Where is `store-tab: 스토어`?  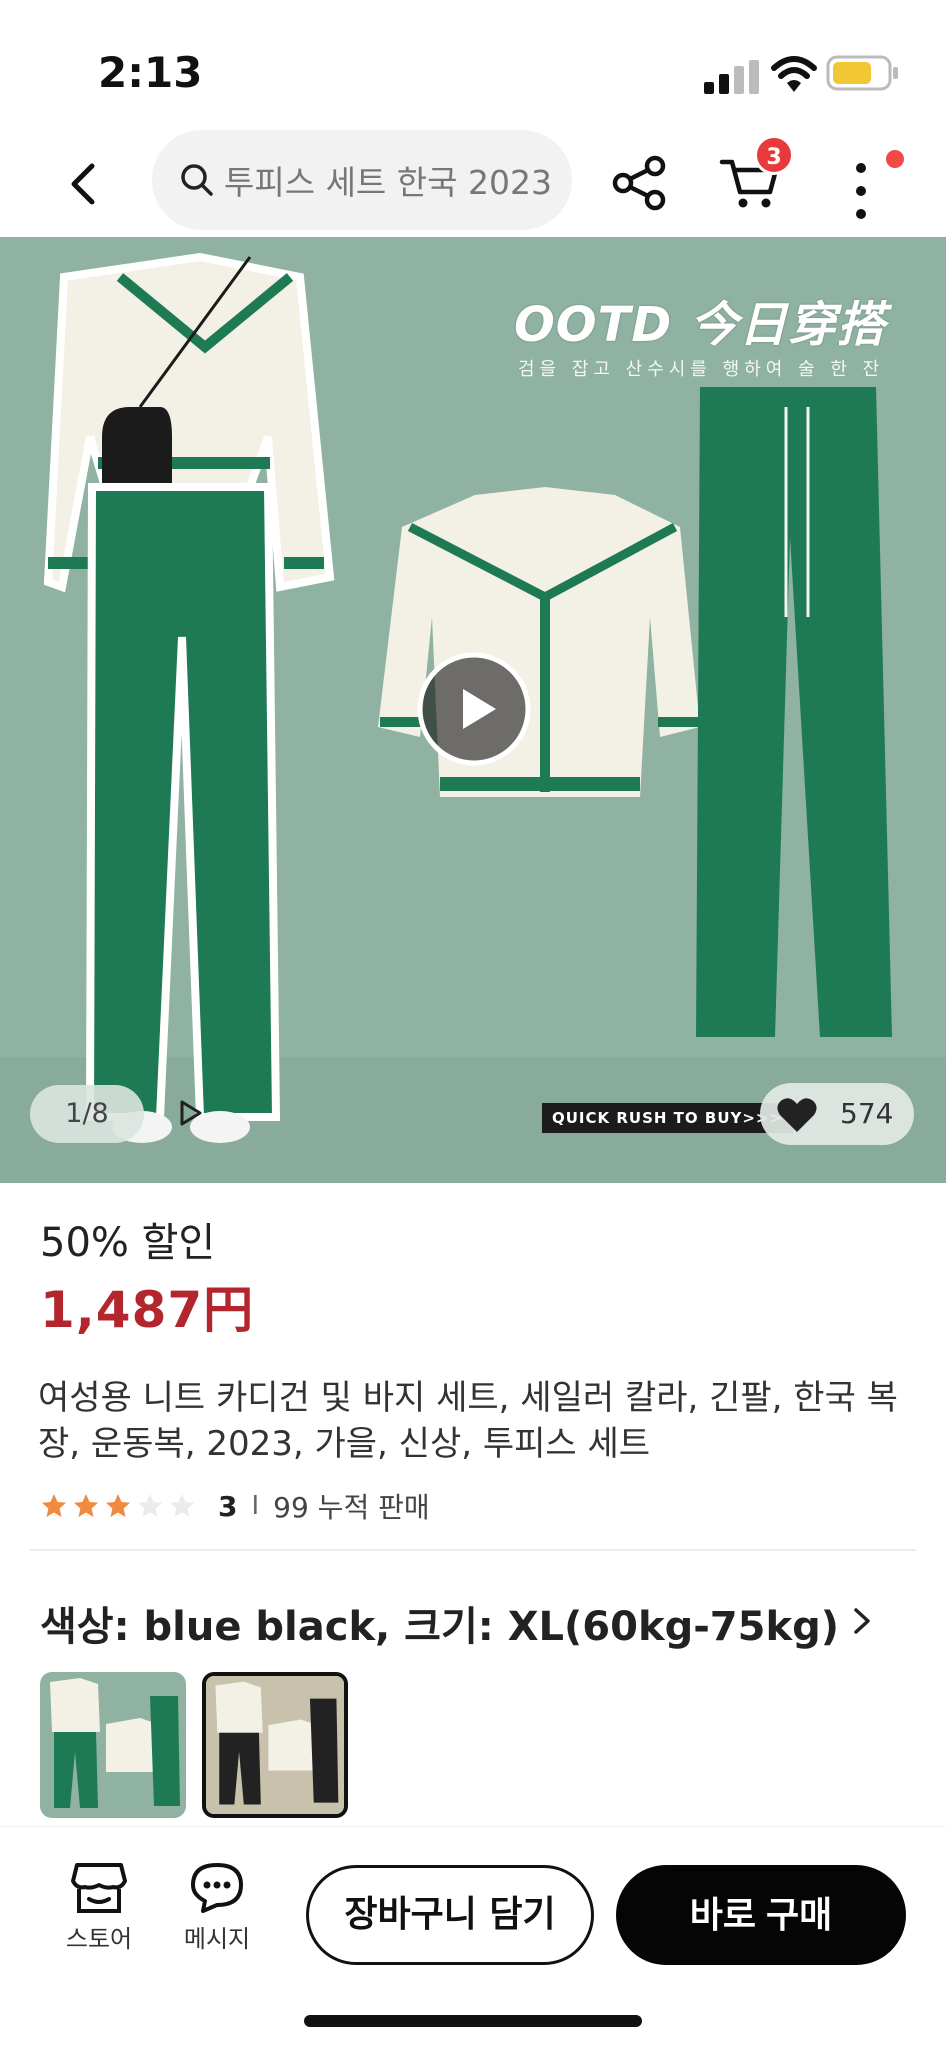 store-tab: 스토어 is located at coordinates (99, 1911).